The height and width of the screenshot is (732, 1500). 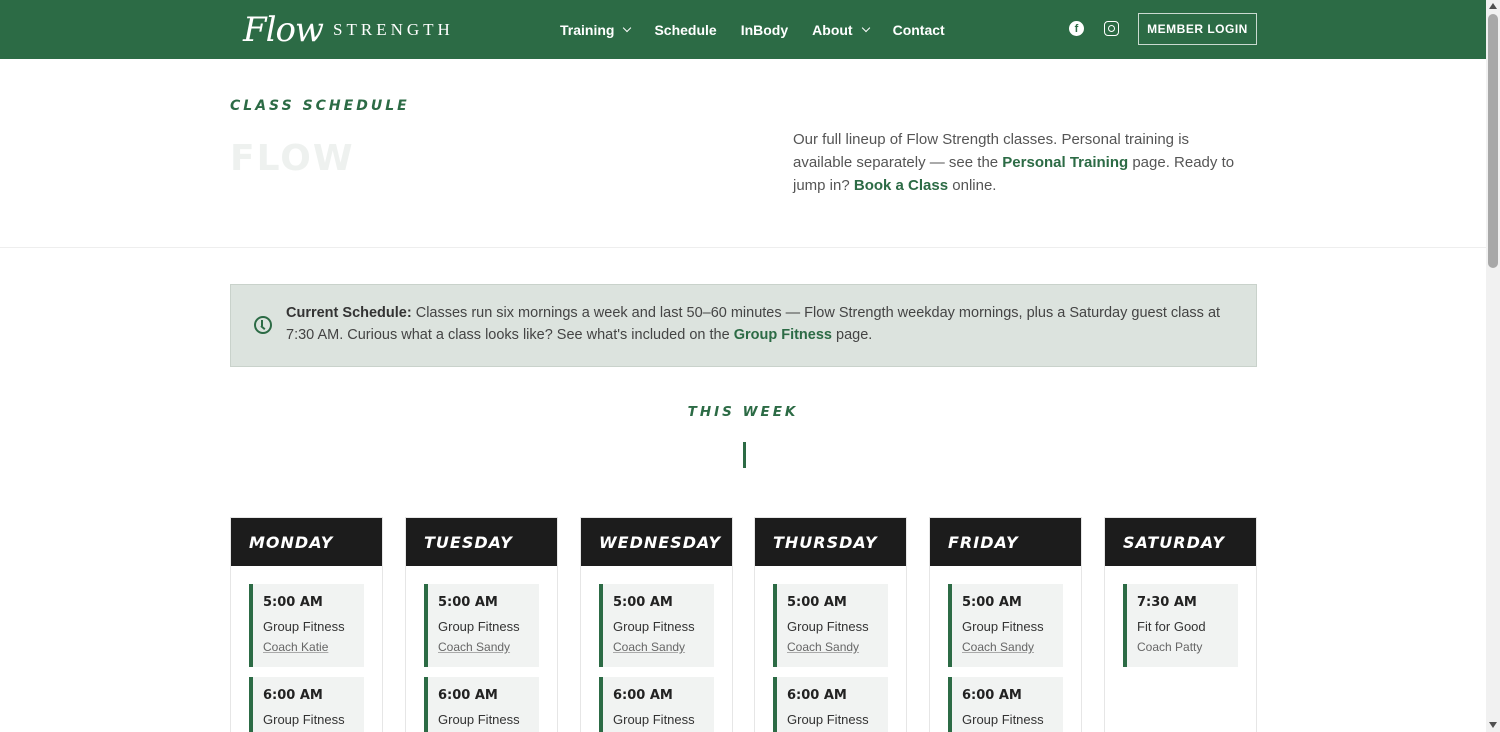 I want to click on facebook-icon: f, so click(x=1076, y=28).